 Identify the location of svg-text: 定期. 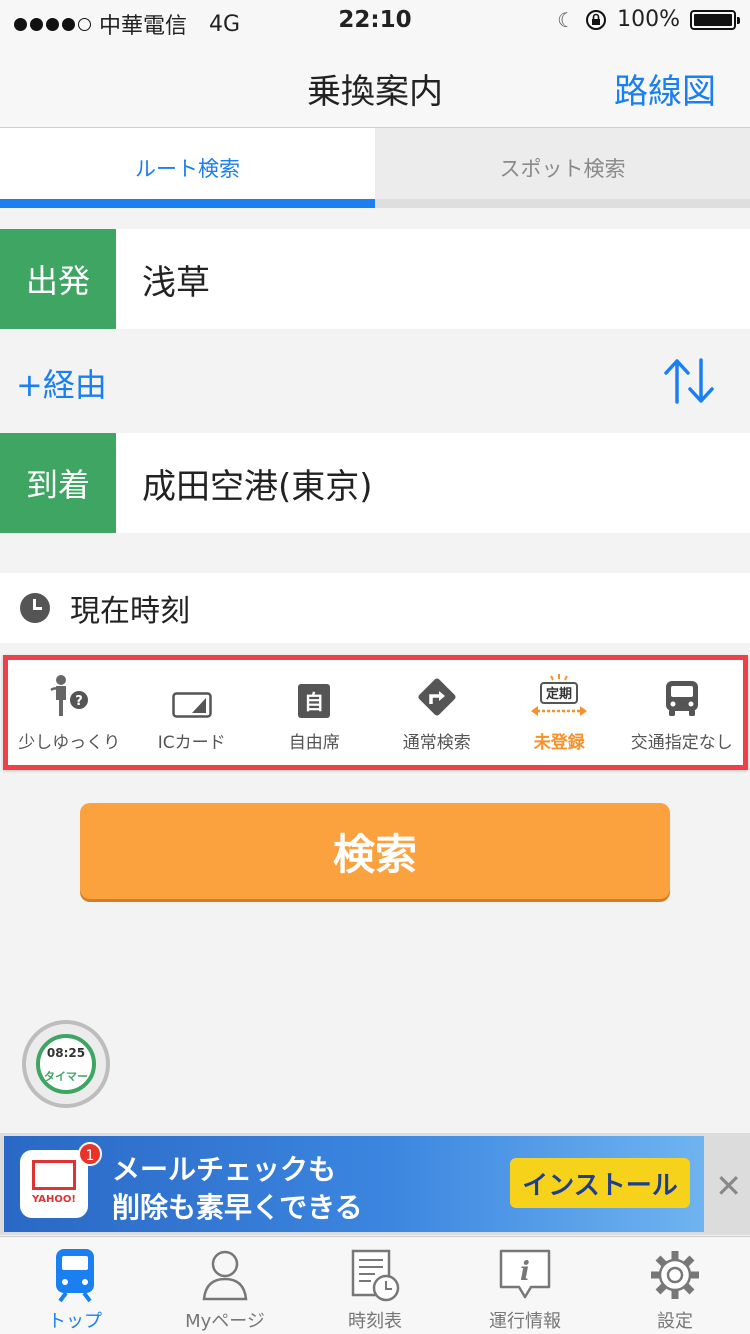
(558, 694).